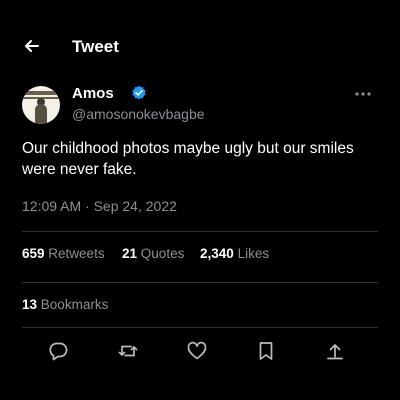  I want to click on page-title: Tweet, so click(95, 46).